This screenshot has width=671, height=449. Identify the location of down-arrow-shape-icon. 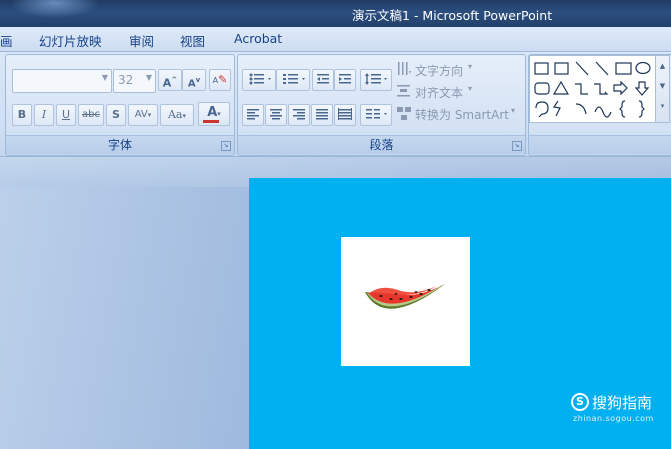
(642, 88).